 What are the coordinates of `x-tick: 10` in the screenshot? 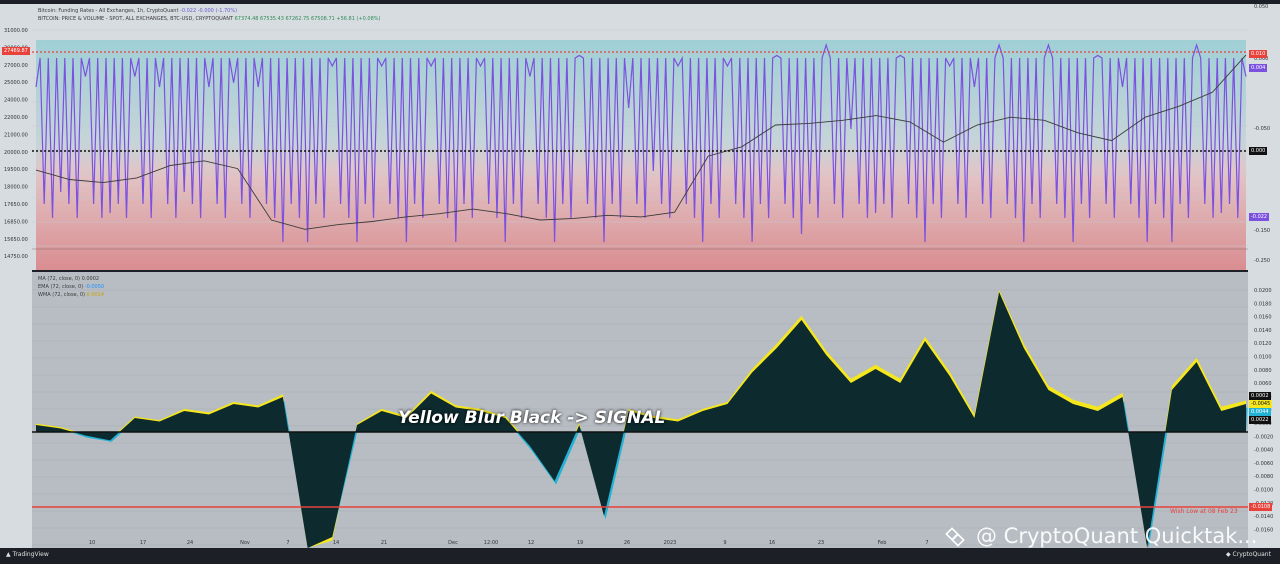 It's located at (92, 543).